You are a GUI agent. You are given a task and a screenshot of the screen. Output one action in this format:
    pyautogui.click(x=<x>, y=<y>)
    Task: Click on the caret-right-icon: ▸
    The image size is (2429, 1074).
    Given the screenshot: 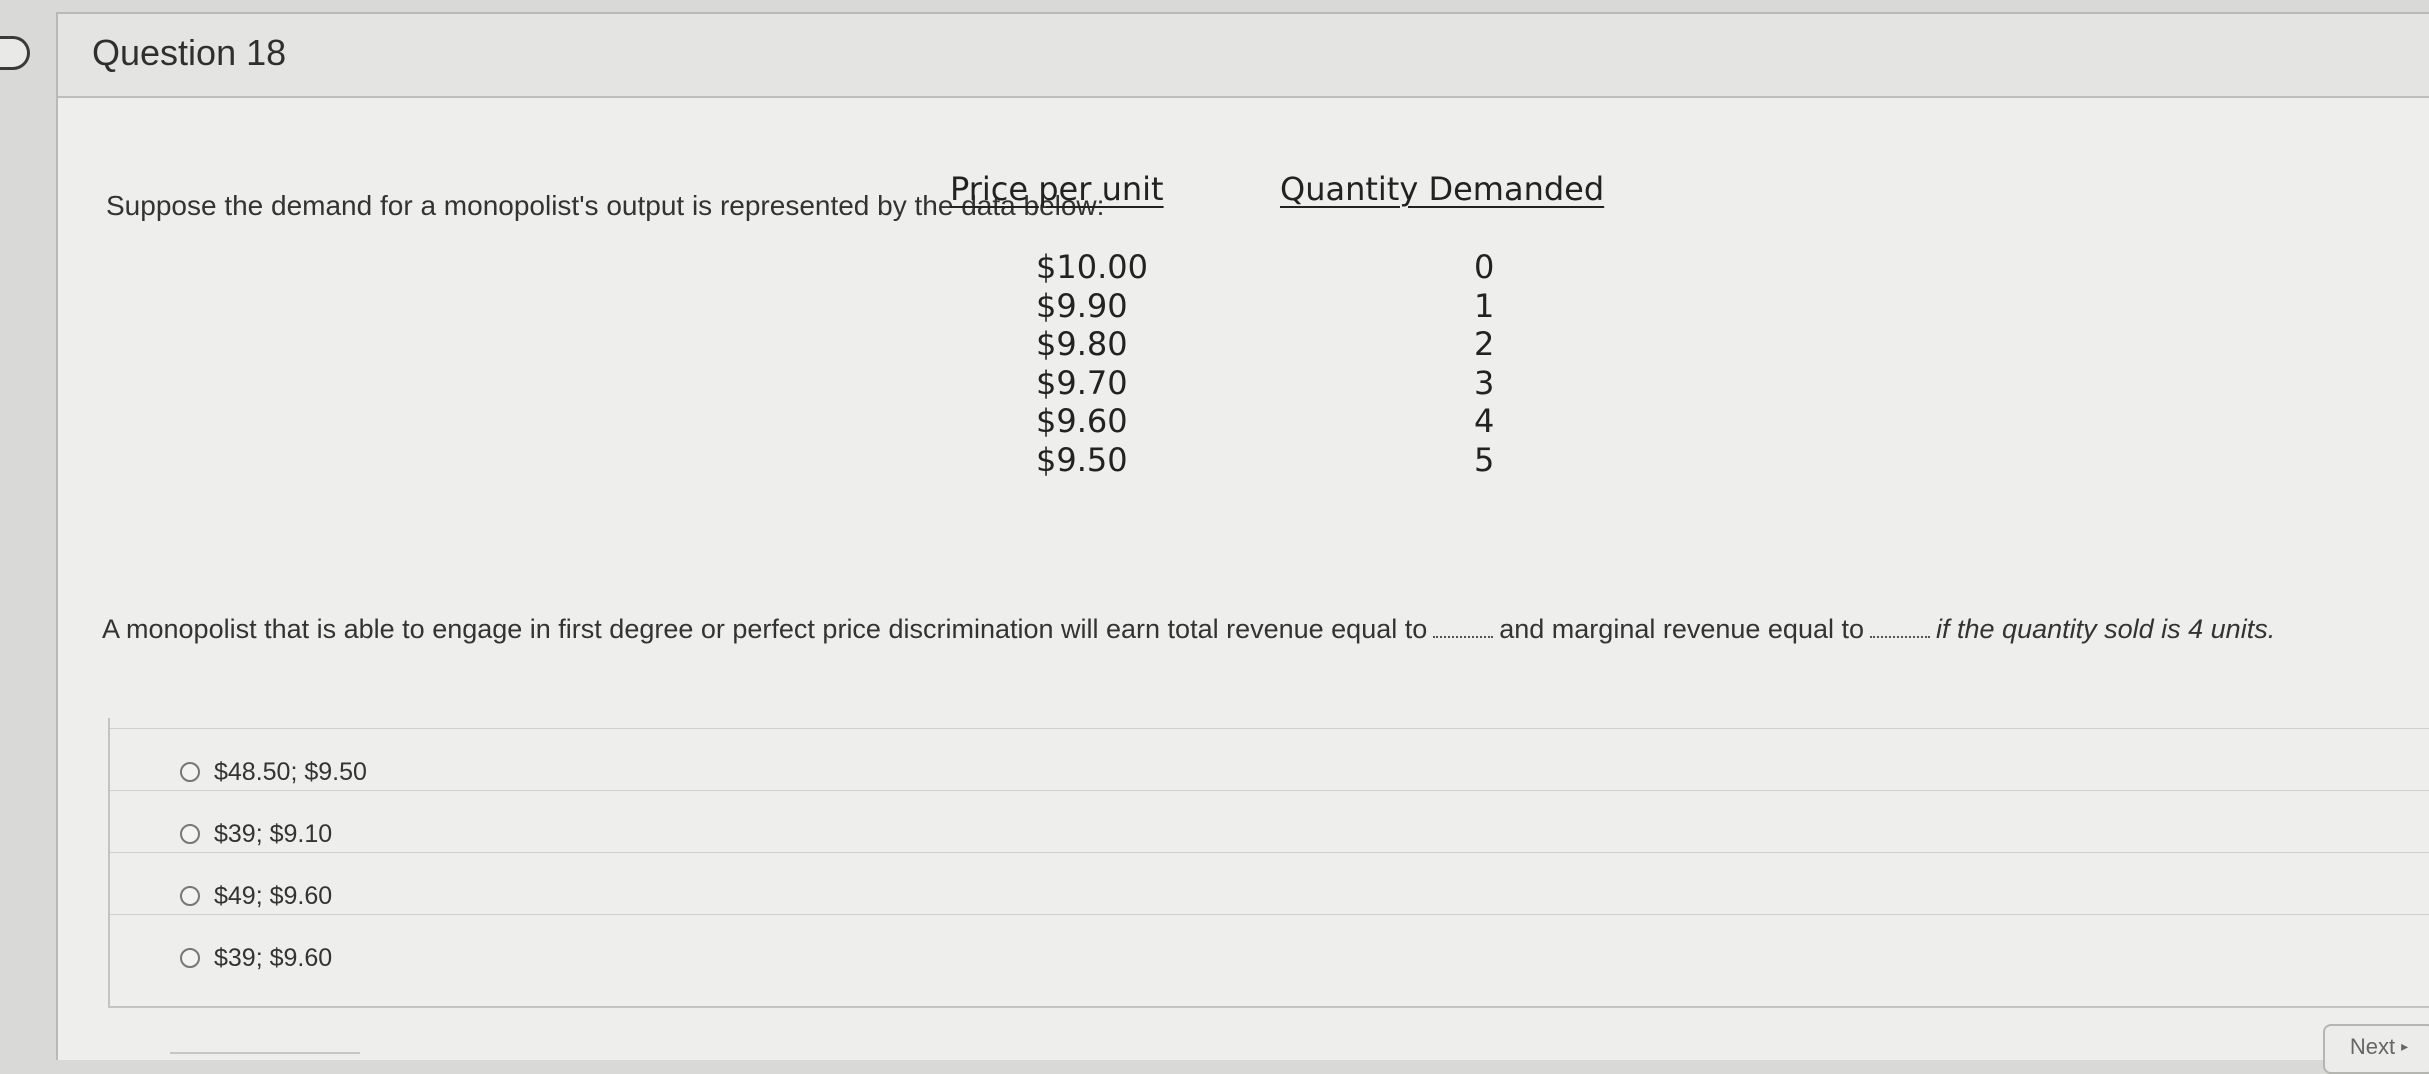 What is the action you would take?
    pyautogui.click(x=2405, y=1046)
    